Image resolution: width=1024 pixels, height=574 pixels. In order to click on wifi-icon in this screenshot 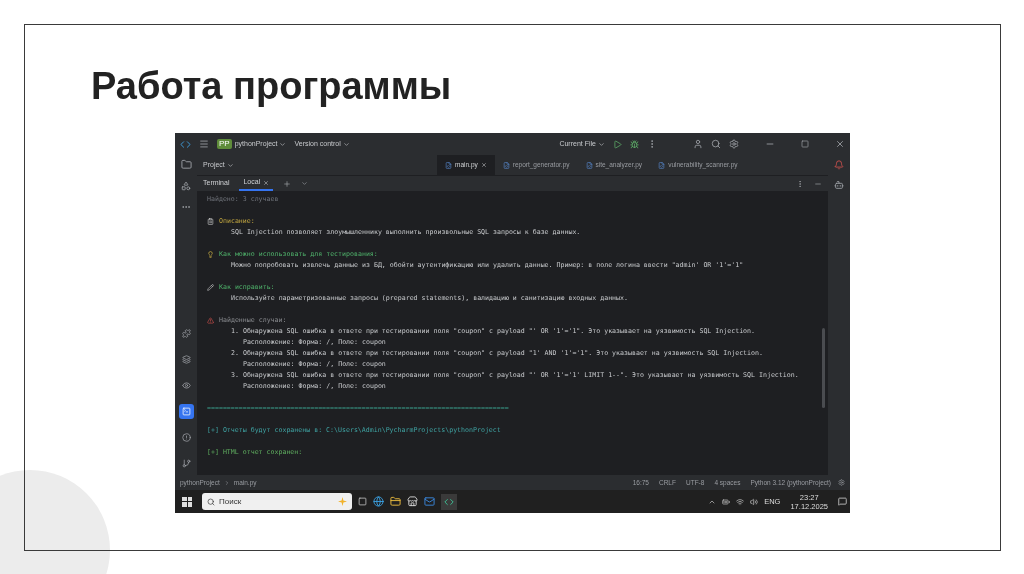, I will do `click(740, 501)`.